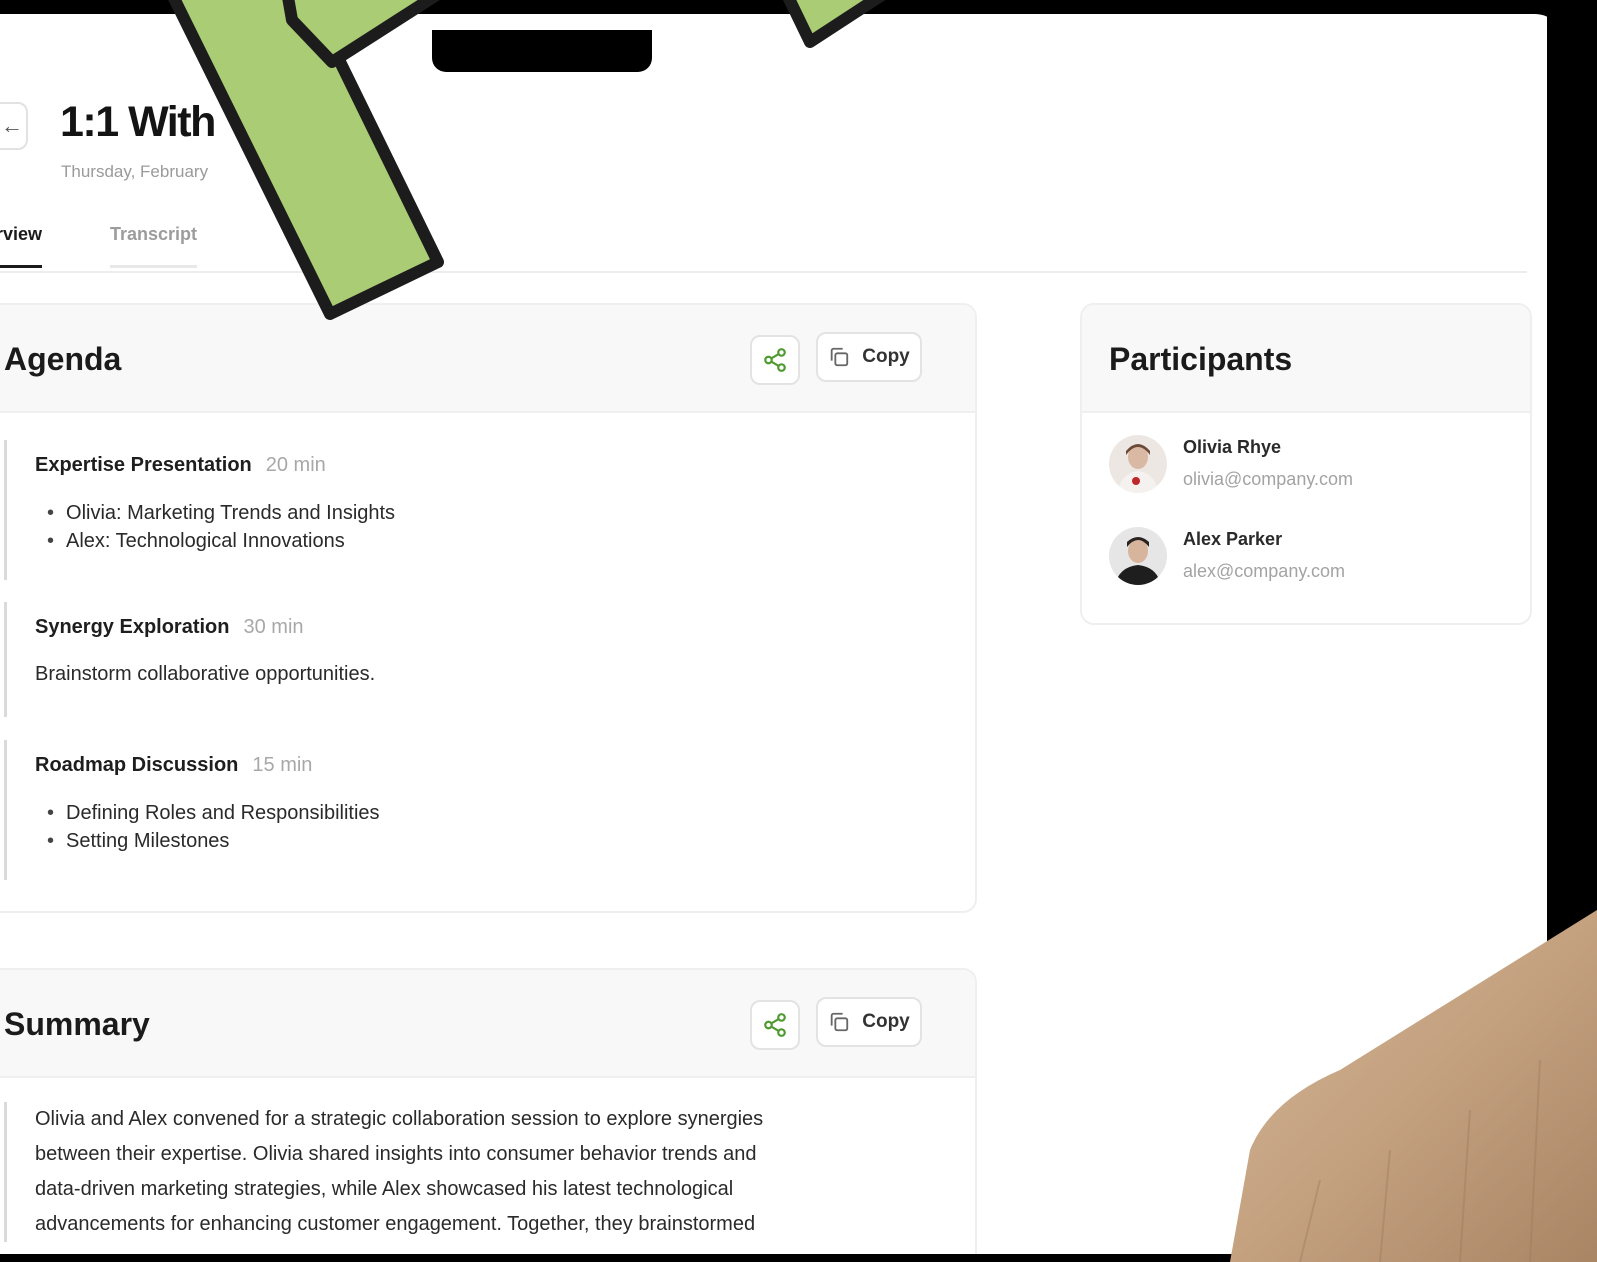  I want to click on participant-name: Olivia Rhye, so click(1232, 447).